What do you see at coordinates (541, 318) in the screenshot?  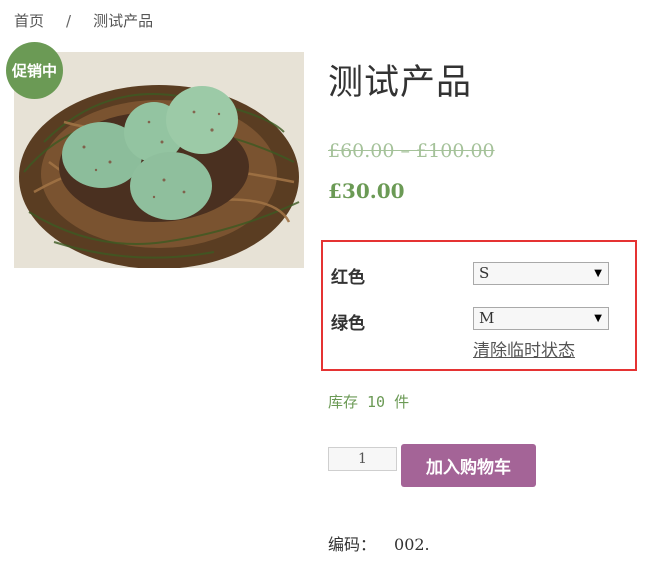 I see `variation-select-green: M ▼` at bounding box center [541, 318].